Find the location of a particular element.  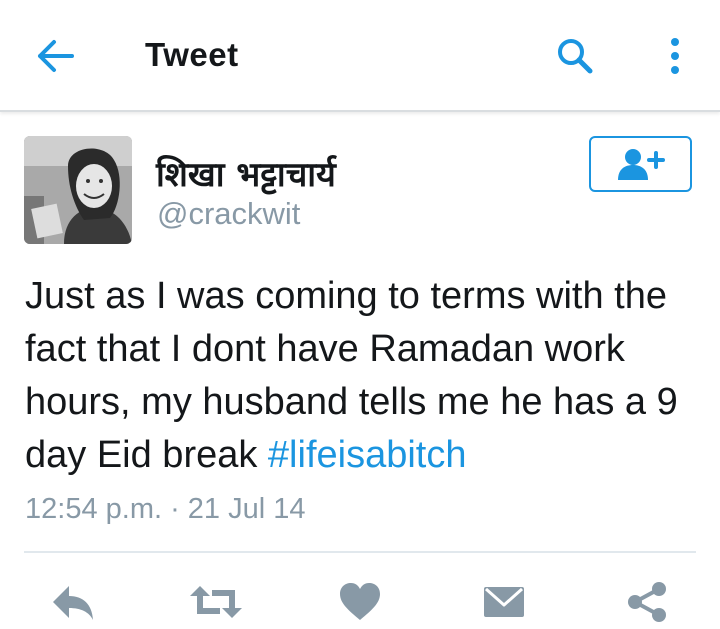

direct-message-button is located at coordinates (504, 602).